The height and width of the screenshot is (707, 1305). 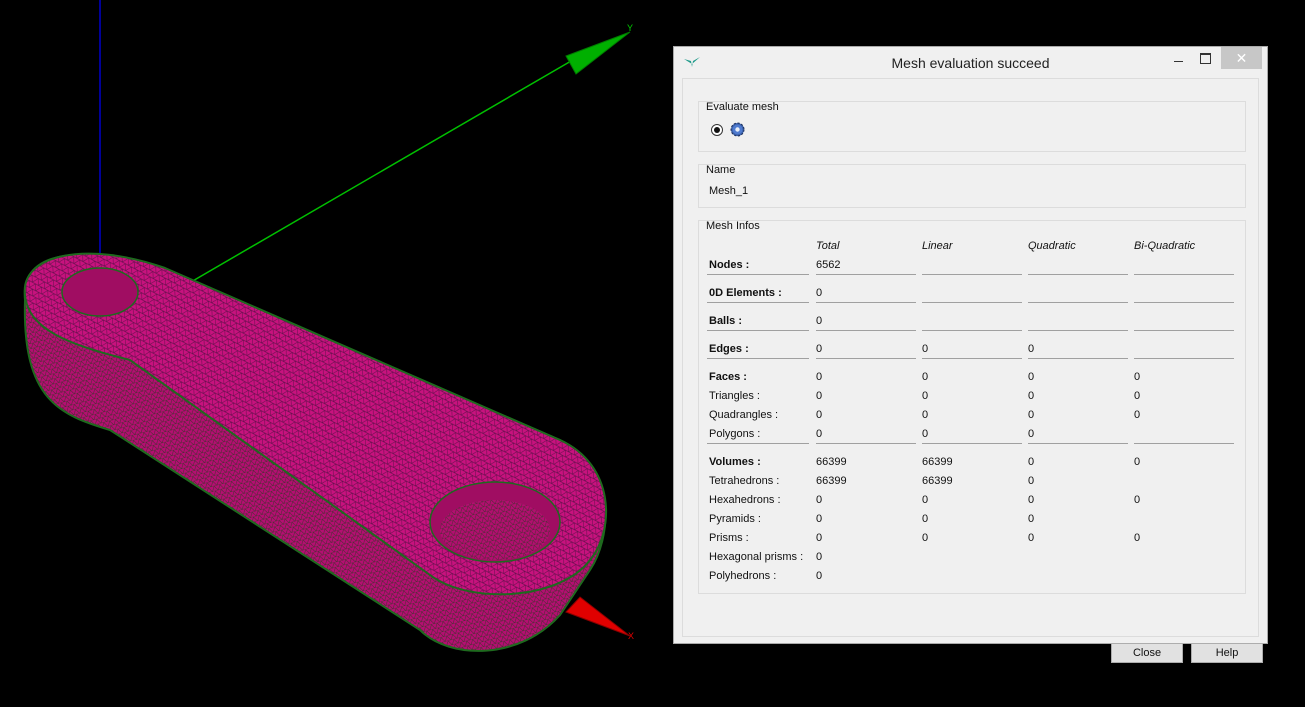 What do you see at coordinates (735, 519) in the screenshot?
I see `row-label: Pyramids :` at bounding box center [735, 519].